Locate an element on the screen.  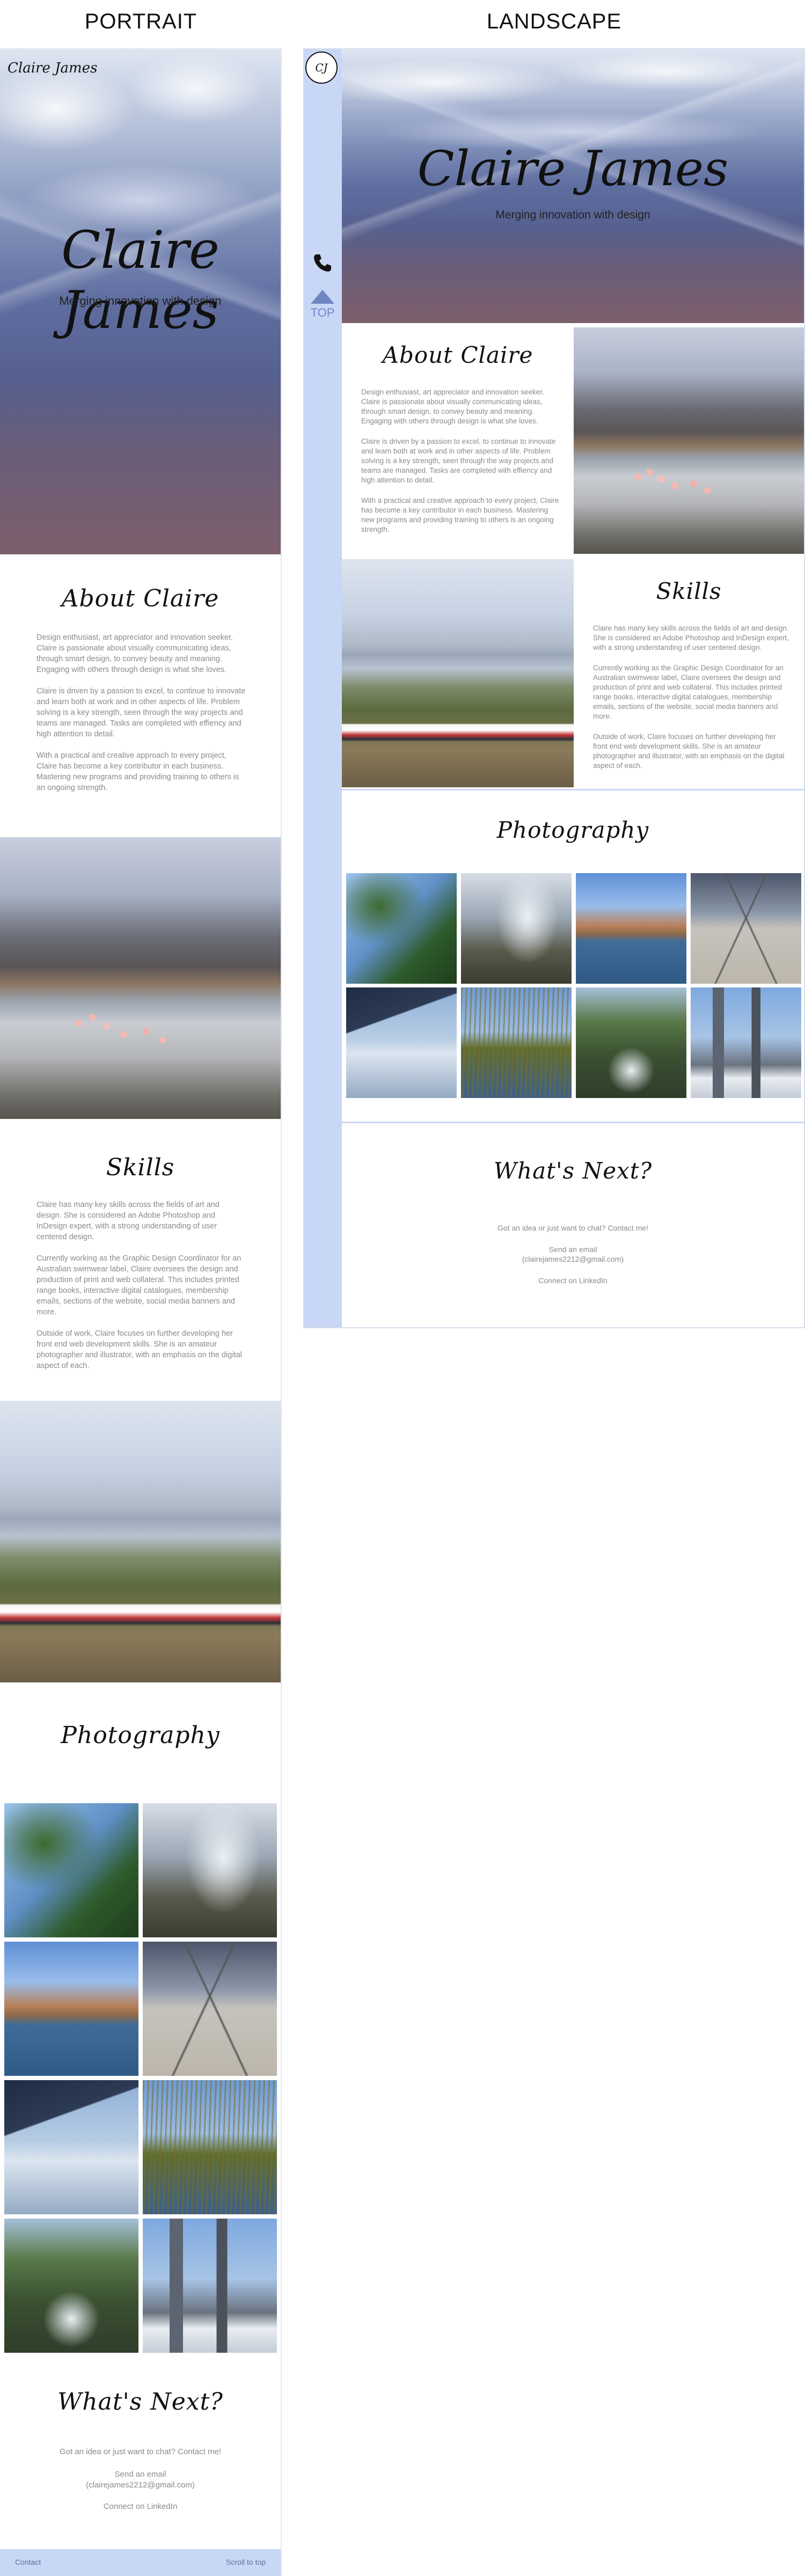
about-heading: About Claire is located at coordinates (140, 598).